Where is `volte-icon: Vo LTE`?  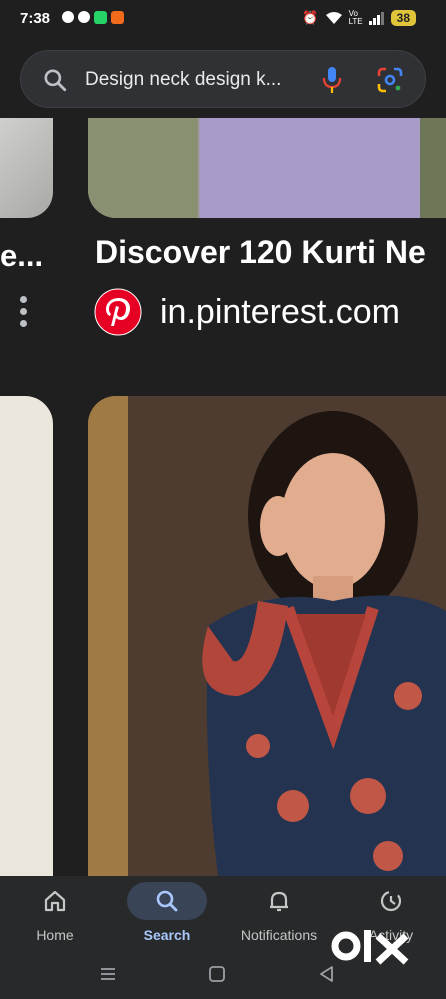
volte-icon: Vo LTE is located at coordinates (355, 17).